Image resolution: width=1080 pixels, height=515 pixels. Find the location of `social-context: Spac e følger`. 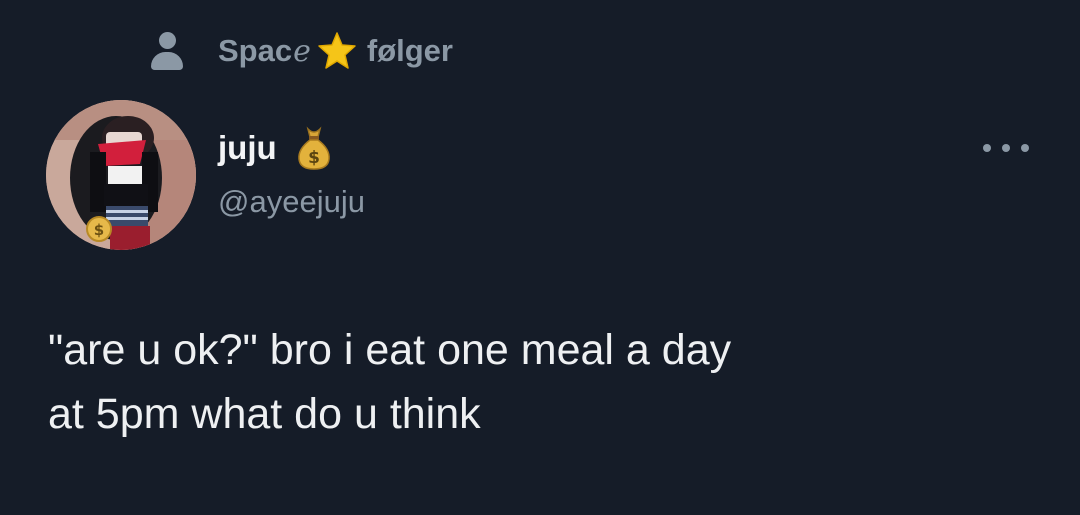

social-context: Spac e følger is located at coordinates (301, 51).